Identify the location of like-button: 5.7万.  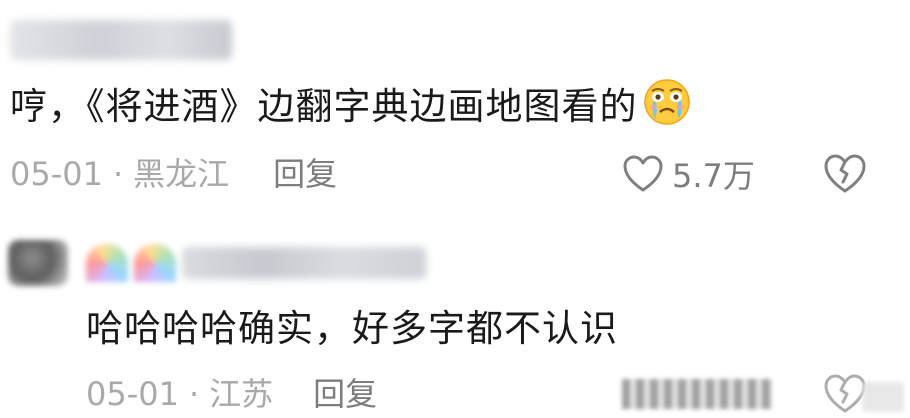
(688, 174).